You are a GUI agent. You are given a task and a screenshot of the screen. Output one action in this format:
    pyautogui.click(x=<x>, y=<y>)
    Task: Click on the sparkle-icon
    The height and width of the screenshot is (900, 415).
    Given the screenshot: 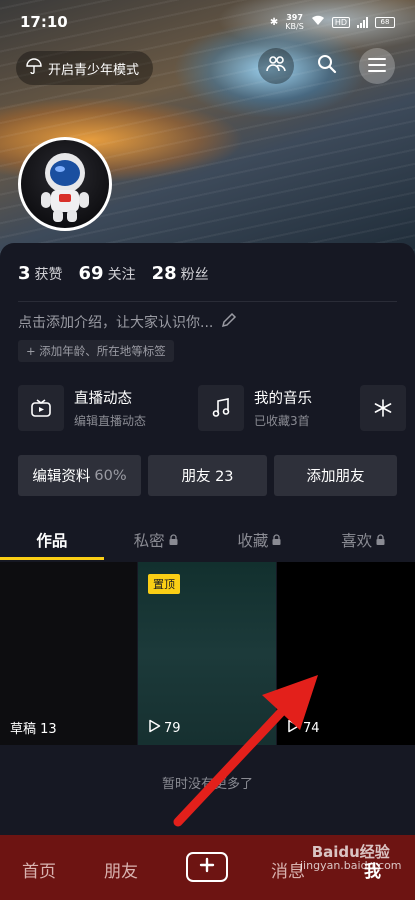 What is the action you would take?
    pyautogui.click(x=383, y=408)
    